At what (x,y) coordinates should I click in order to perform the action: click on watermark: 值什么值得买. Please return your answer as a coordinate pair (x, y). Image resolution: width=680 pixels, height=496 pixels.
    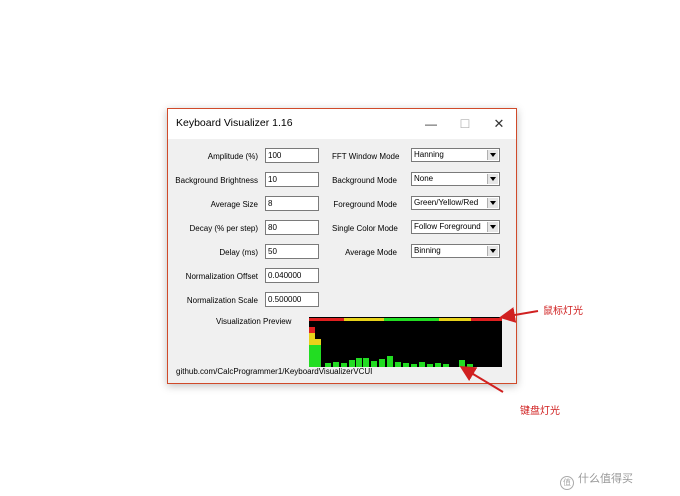
    Looking at the image, I should click on (596, 480).